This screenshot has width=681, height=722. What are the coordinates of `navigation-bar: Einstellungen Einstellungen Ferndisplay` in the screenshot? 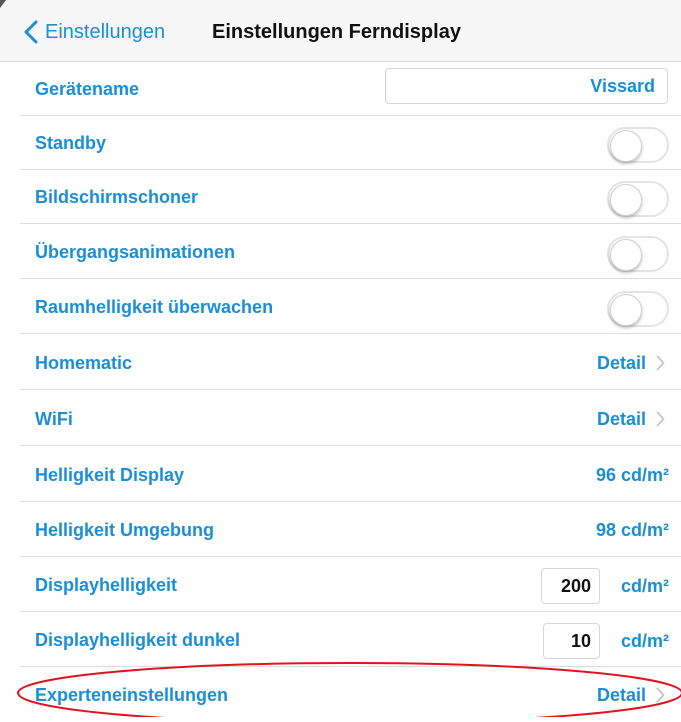 It's located at (340, 31).